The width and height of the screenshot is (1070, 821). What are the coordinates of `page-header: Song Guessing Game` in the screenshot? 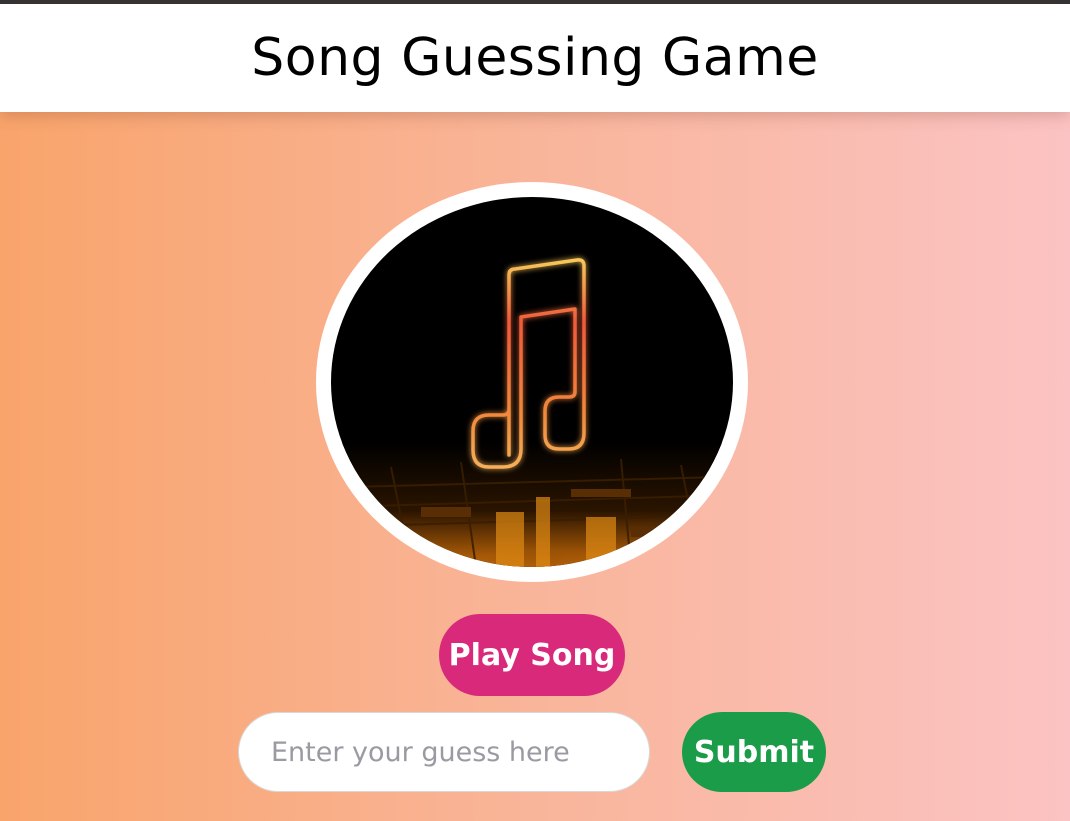 It's located at (535, 58).